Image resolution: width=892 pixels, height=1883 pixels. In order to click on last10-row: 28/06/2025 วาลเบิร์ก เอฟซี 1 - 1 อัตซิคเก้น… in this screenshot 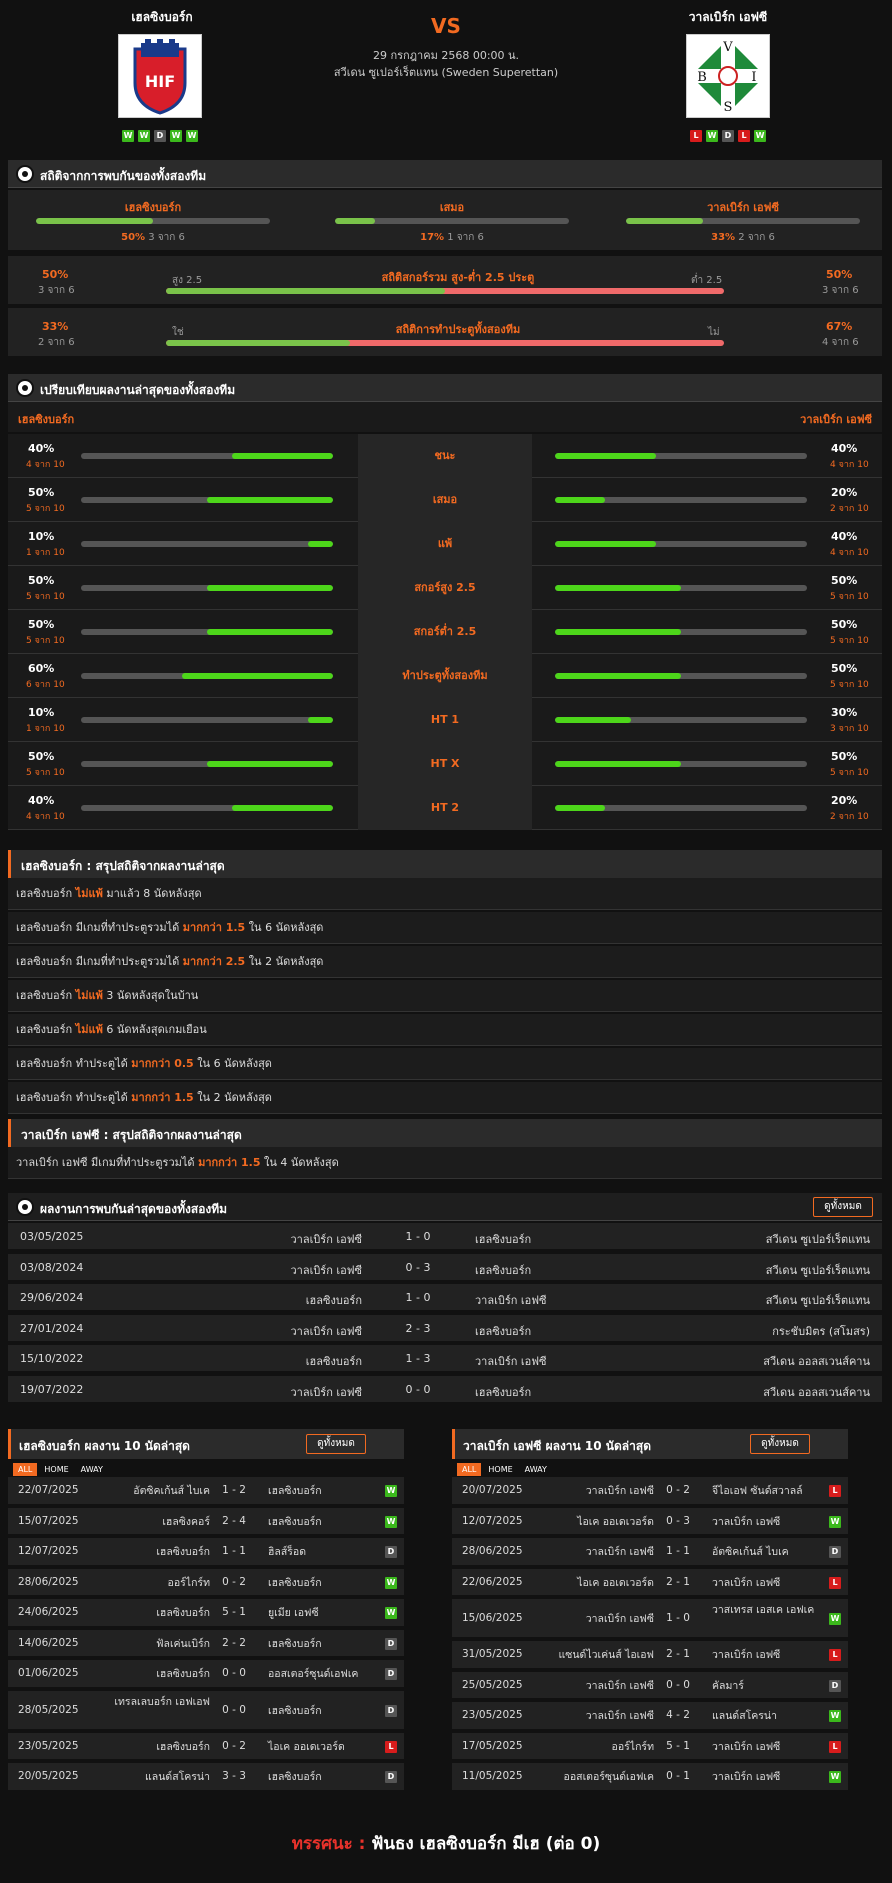, I will do `click(650, 1552)`.